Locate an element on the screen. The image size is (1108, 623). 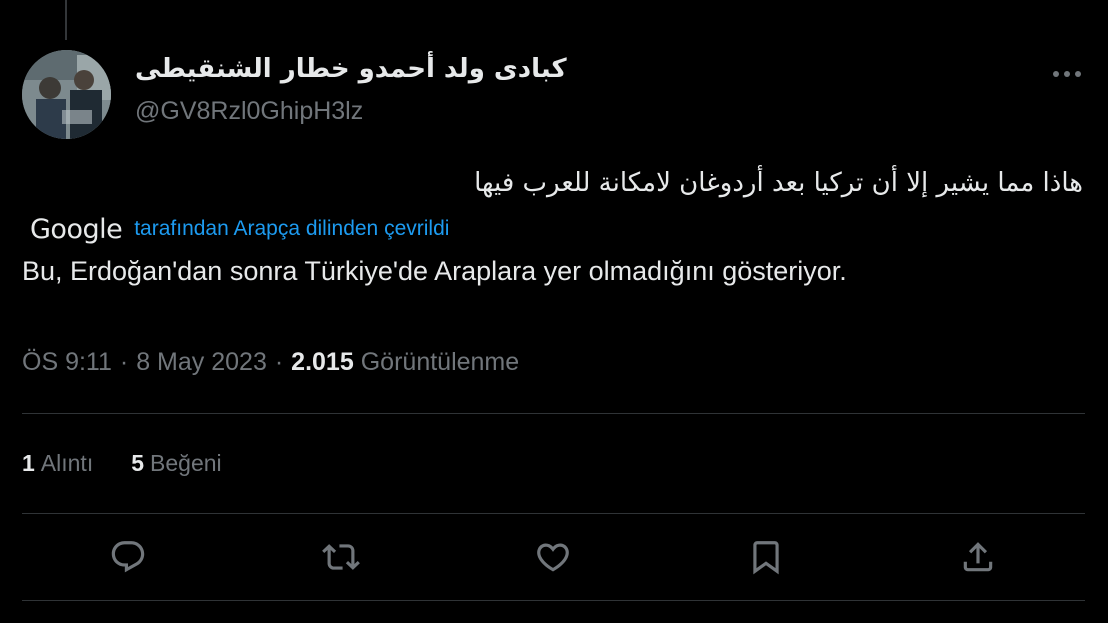
retweet-icon is located at coordinates (341, 557).